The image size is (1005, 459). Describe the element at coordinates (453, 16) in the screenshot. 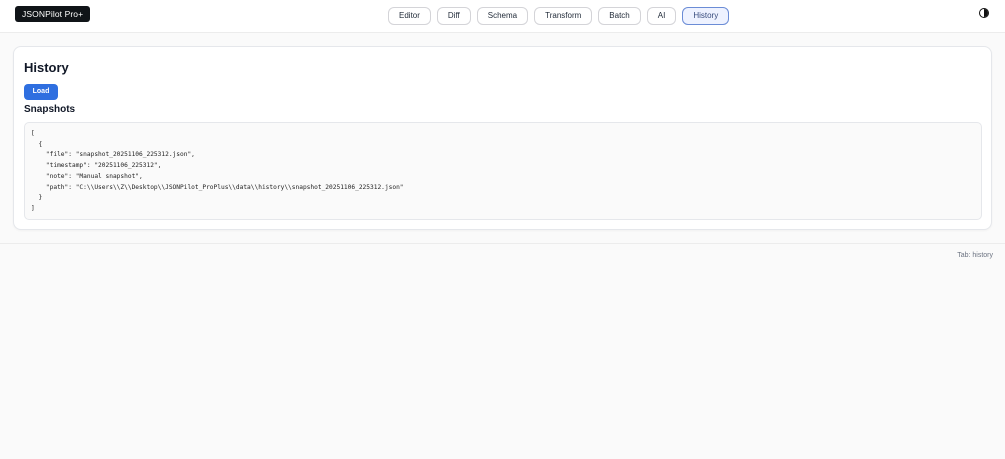

I see `tab-diff: Diff` at that location.